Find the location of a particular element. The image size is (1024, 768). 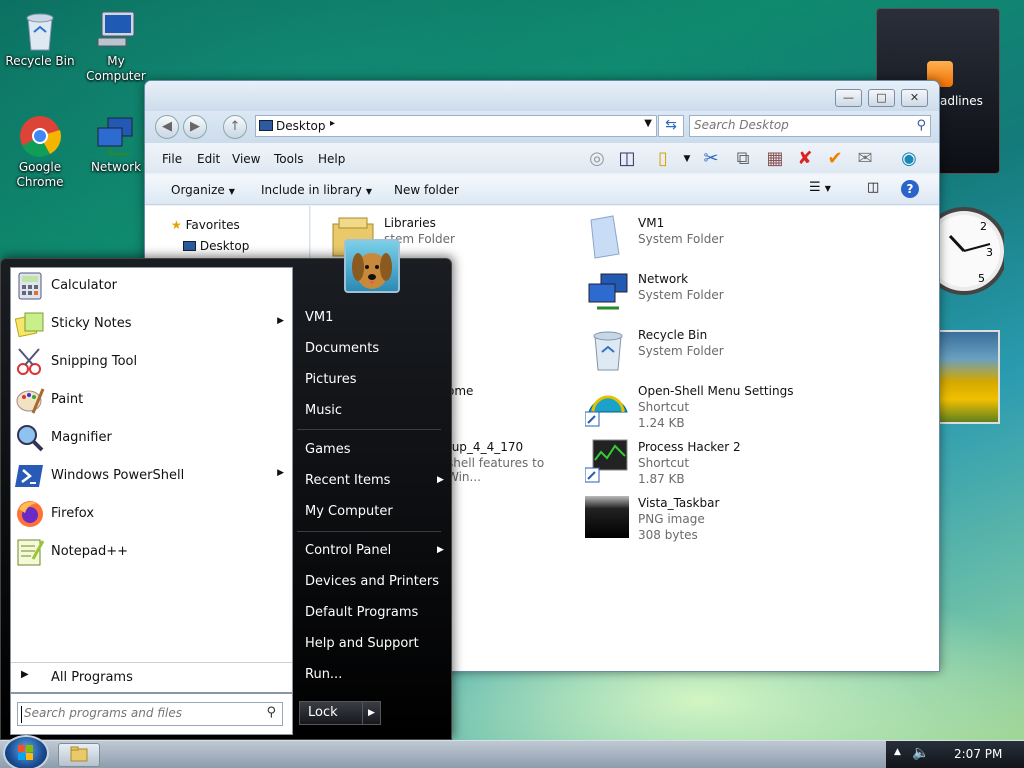

close-button: ✕ is located at coordinates (914, 98).